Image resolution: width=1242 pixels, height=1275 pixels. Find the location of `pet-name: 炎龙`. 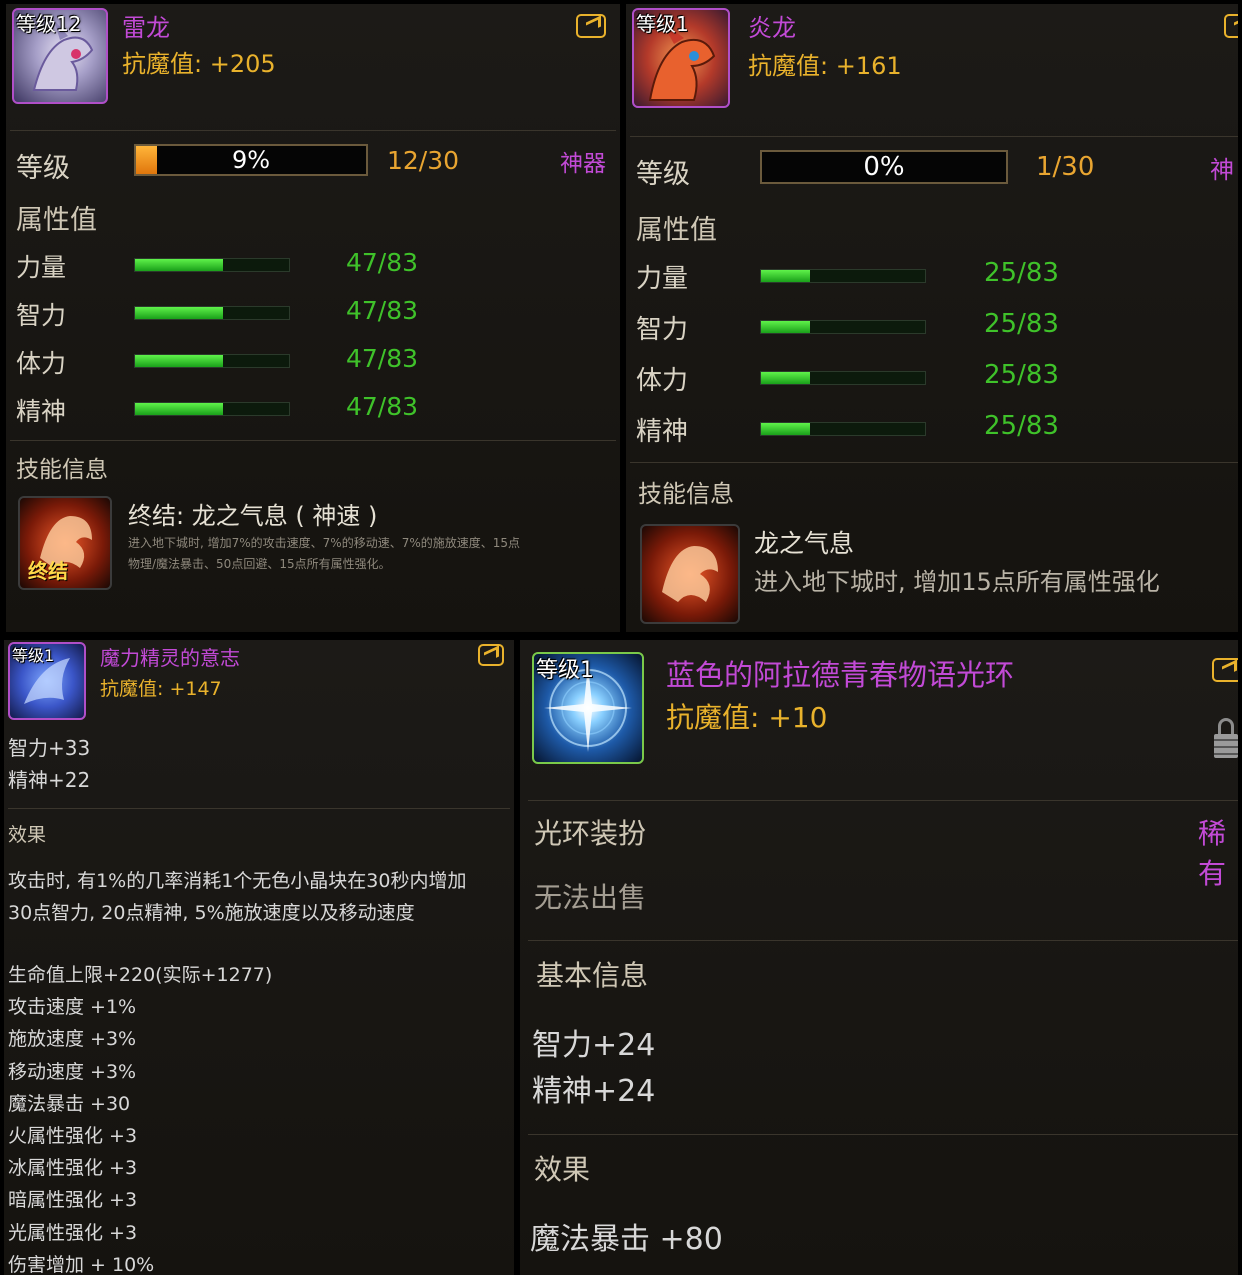

pet-name: 炎龙 is located at coordinates (772, 28).